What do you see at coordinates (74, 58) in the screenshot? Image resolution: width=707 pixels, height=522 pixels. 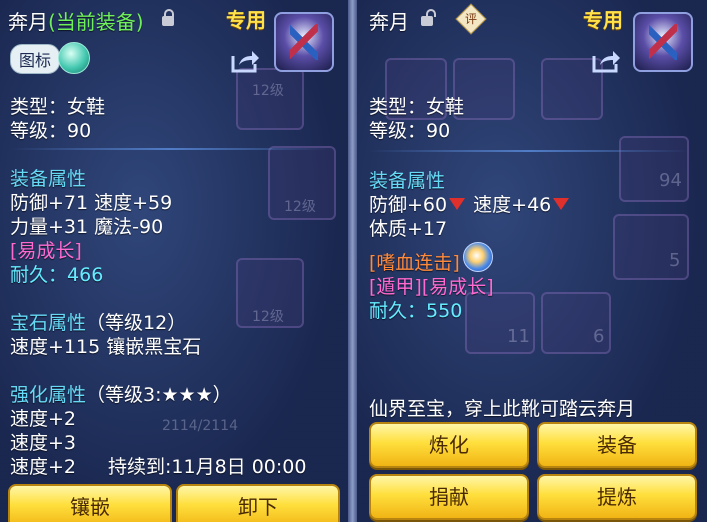 I see `gem-orb-icon` at bounding box center [74, 58].